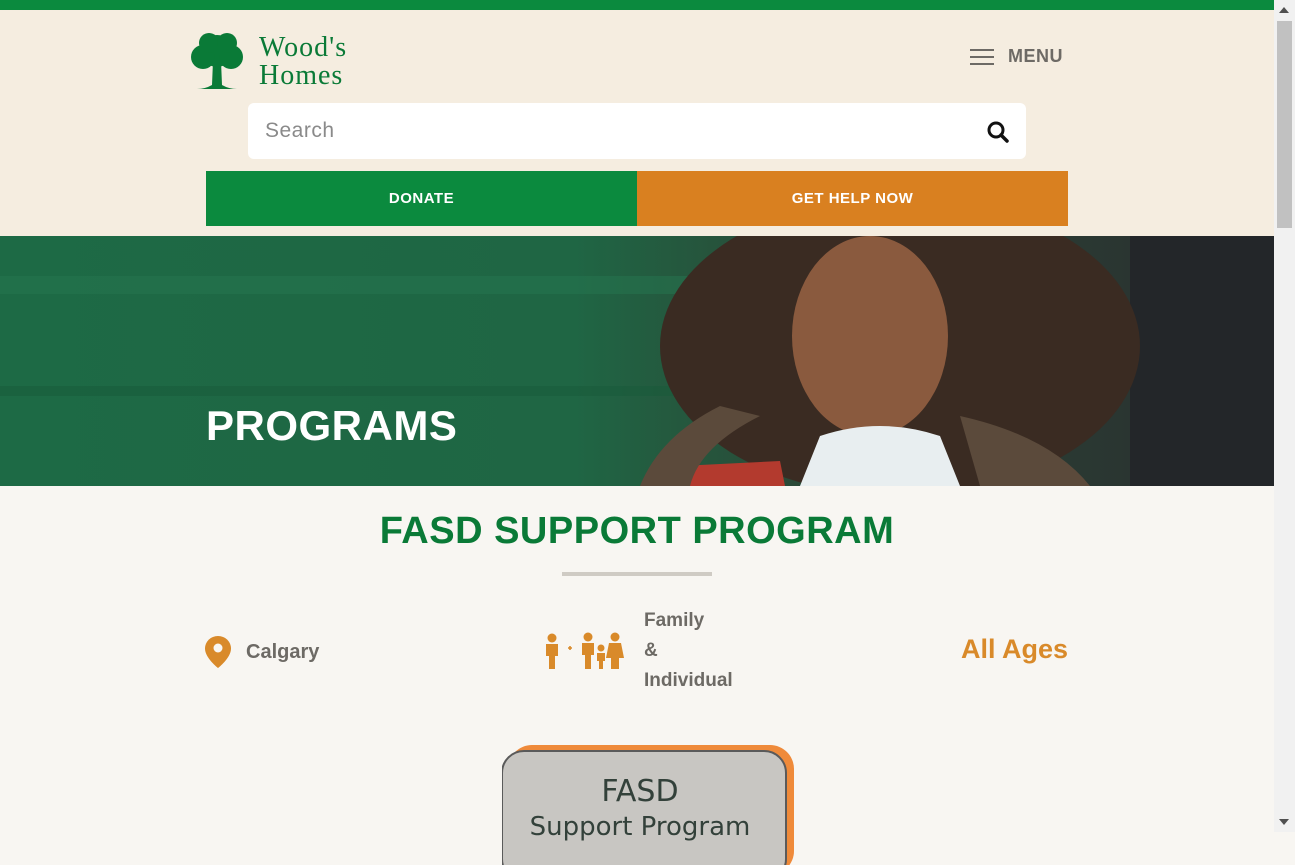 The image size is (1295, 865). What do you see at coordinates (1284, 10) in the screenshot?
I see `scroll-up-arrow-icon` at bounding box center [1284, 10].